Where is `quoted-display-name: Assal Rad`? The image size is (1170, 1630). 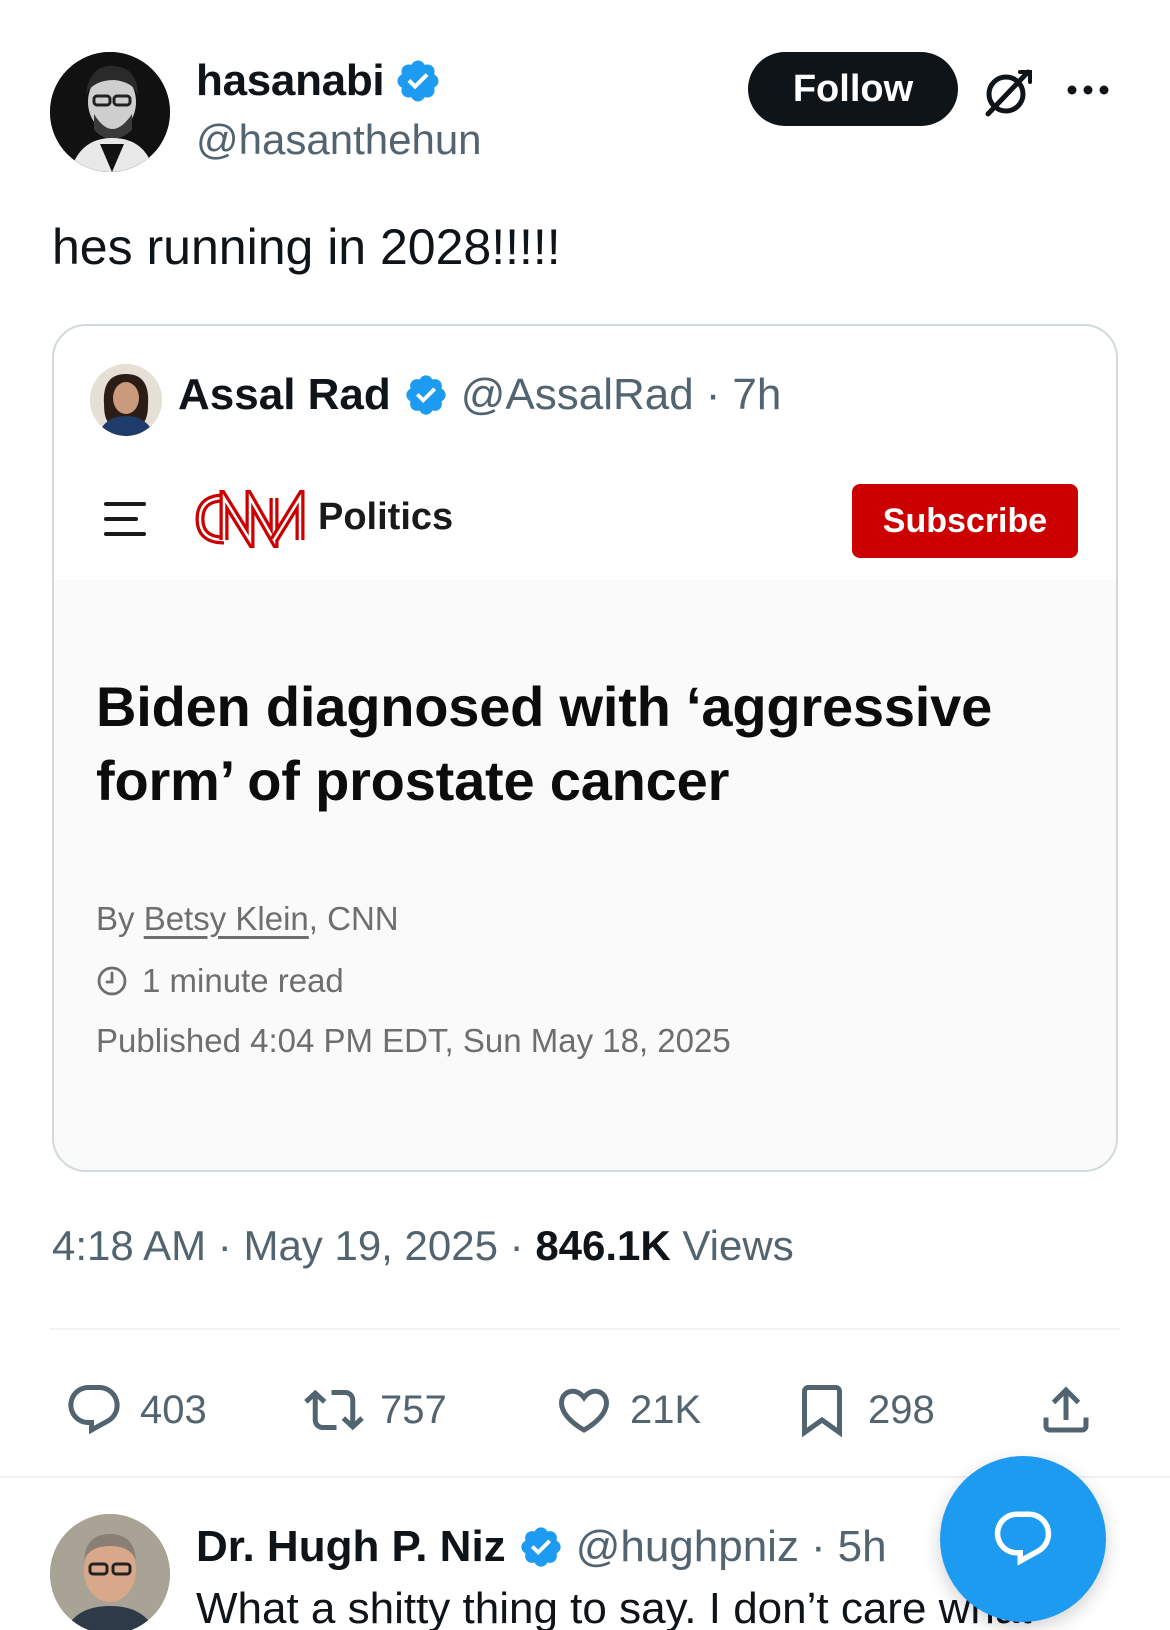 quoted-display-name: Assal Rad is located at coordinates (284, 395).